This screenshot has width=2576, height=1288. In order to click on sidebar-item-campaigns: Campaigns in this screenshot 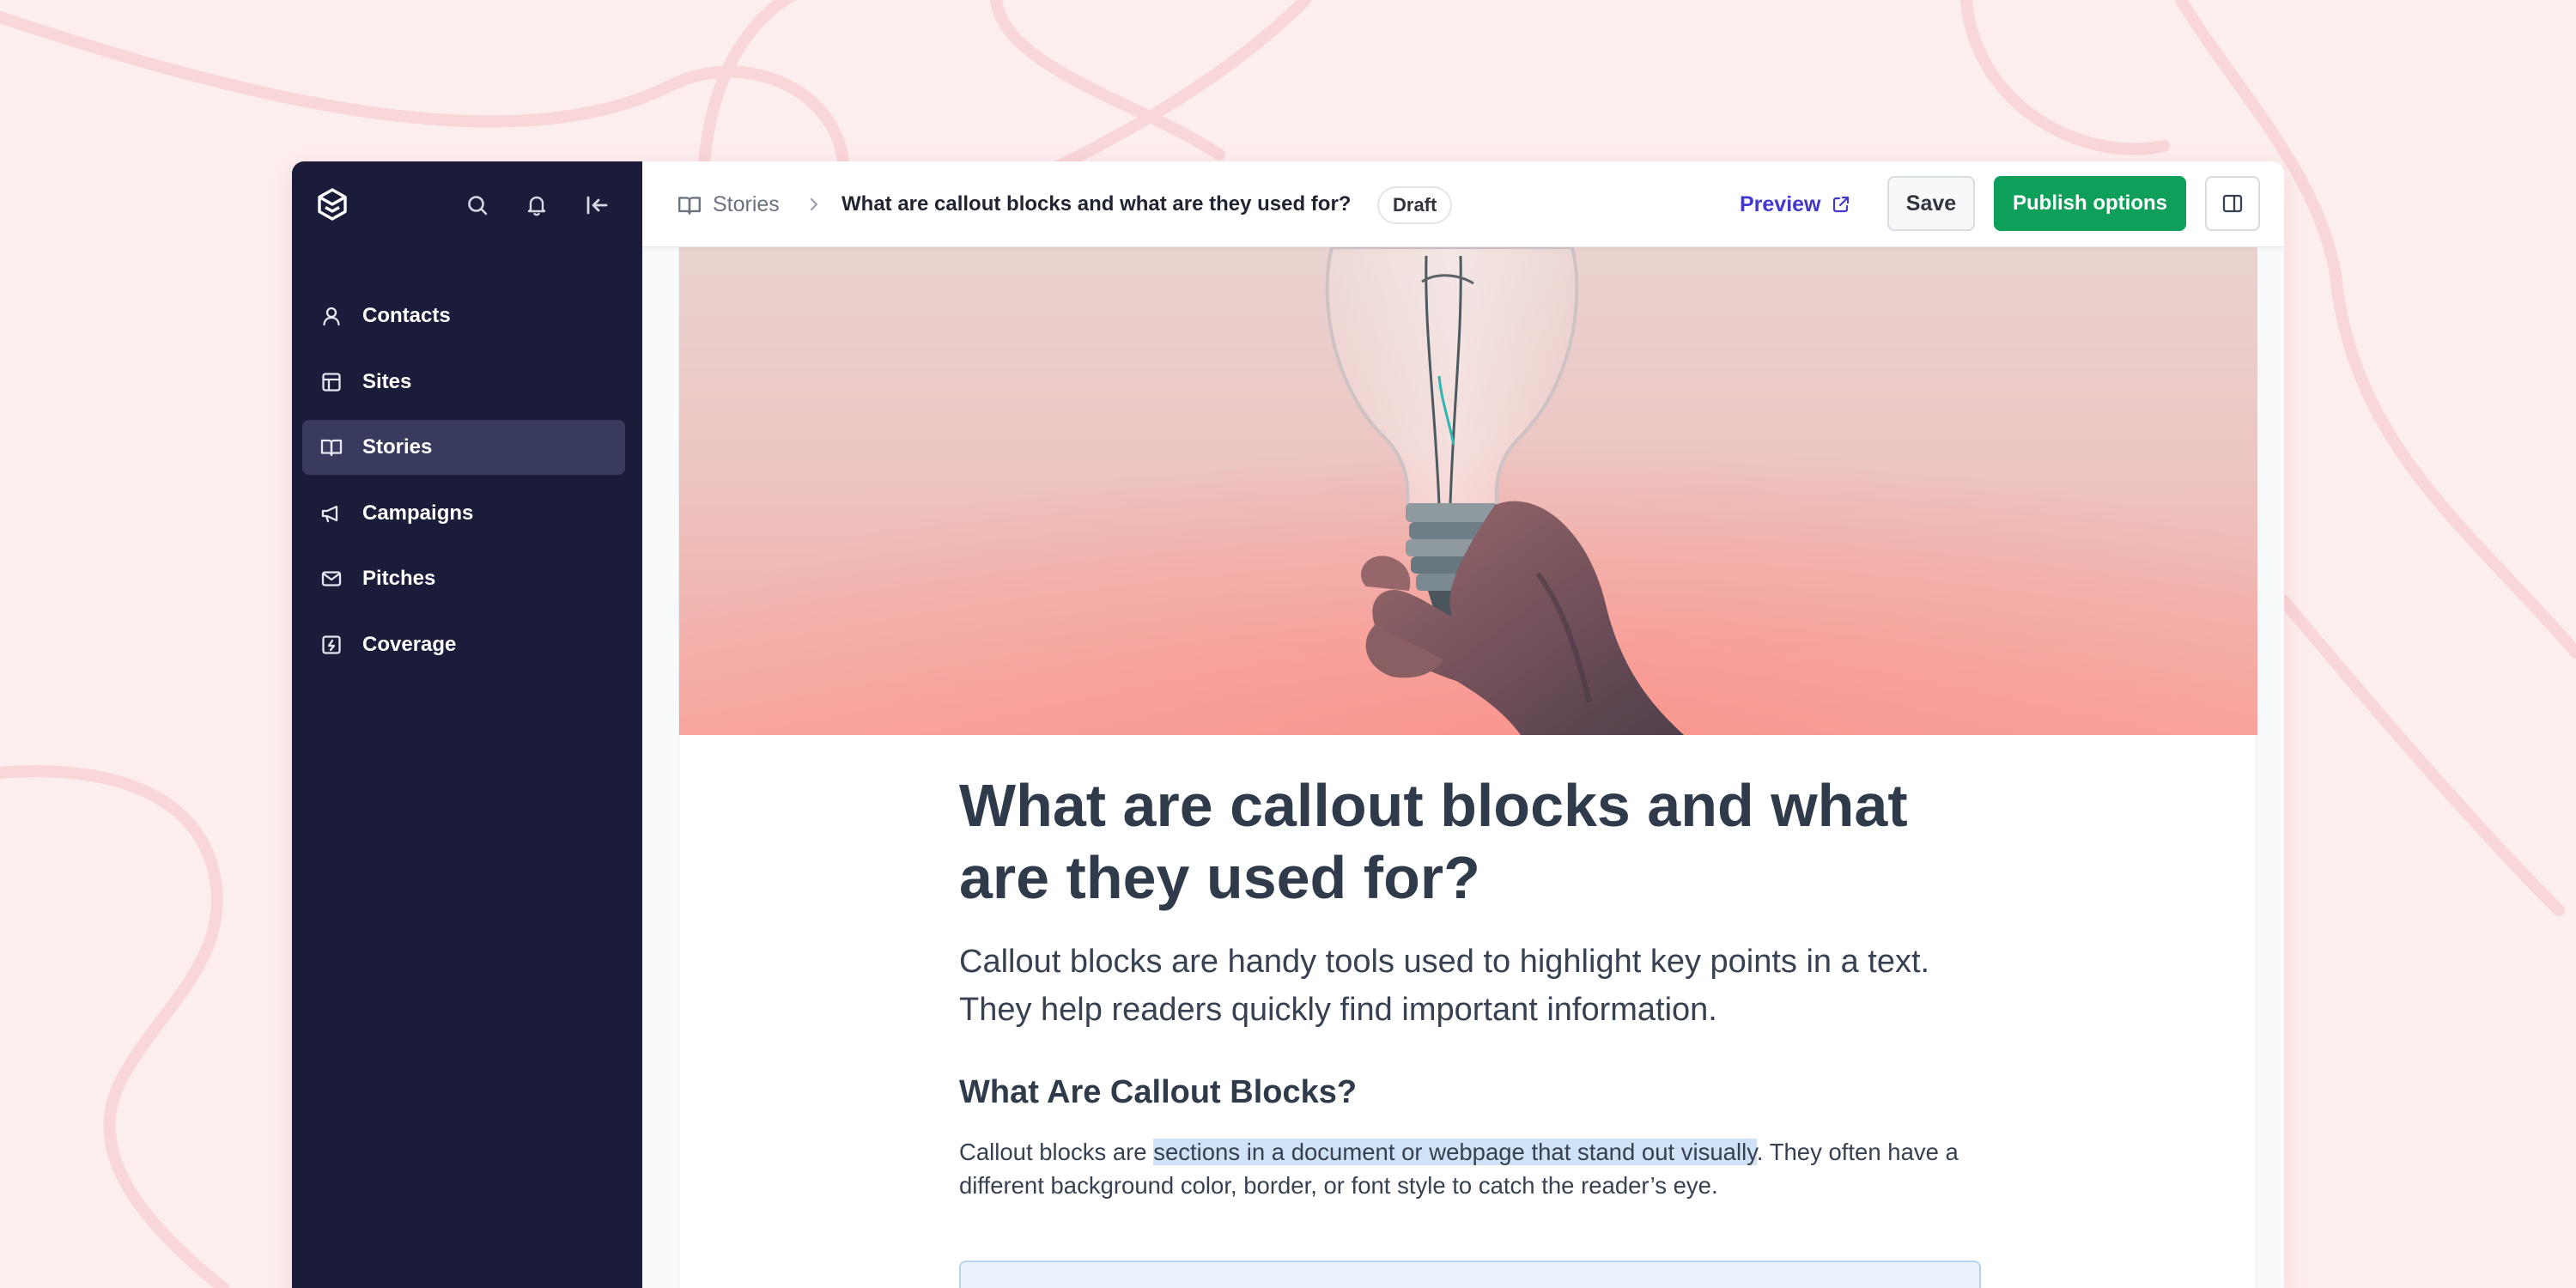, I will do `click(463, 513)`.